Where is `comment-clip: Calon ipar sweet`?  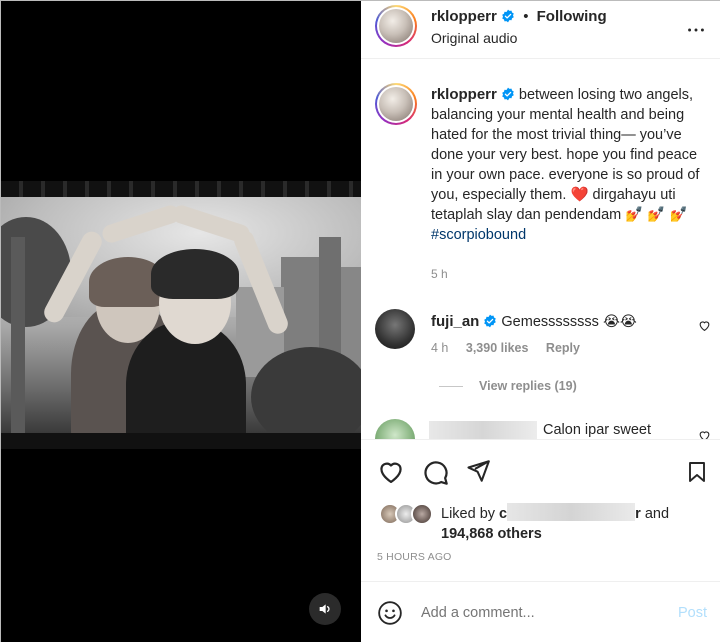 comment-clip: Calon ipar sweet is located at coordinates (540, 425).